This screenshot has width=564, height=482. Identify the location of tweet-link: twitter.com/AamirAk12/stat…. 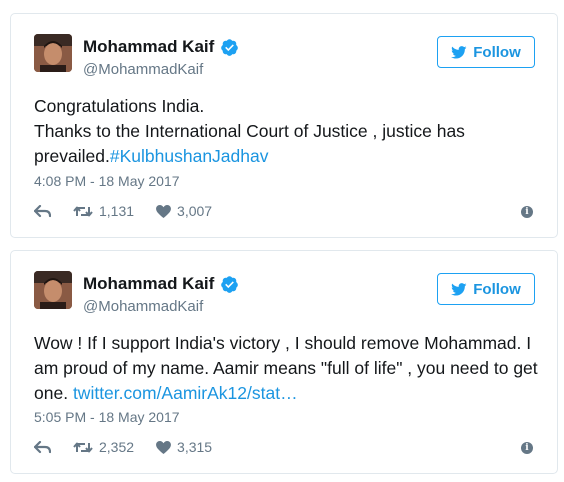
(185, 393).